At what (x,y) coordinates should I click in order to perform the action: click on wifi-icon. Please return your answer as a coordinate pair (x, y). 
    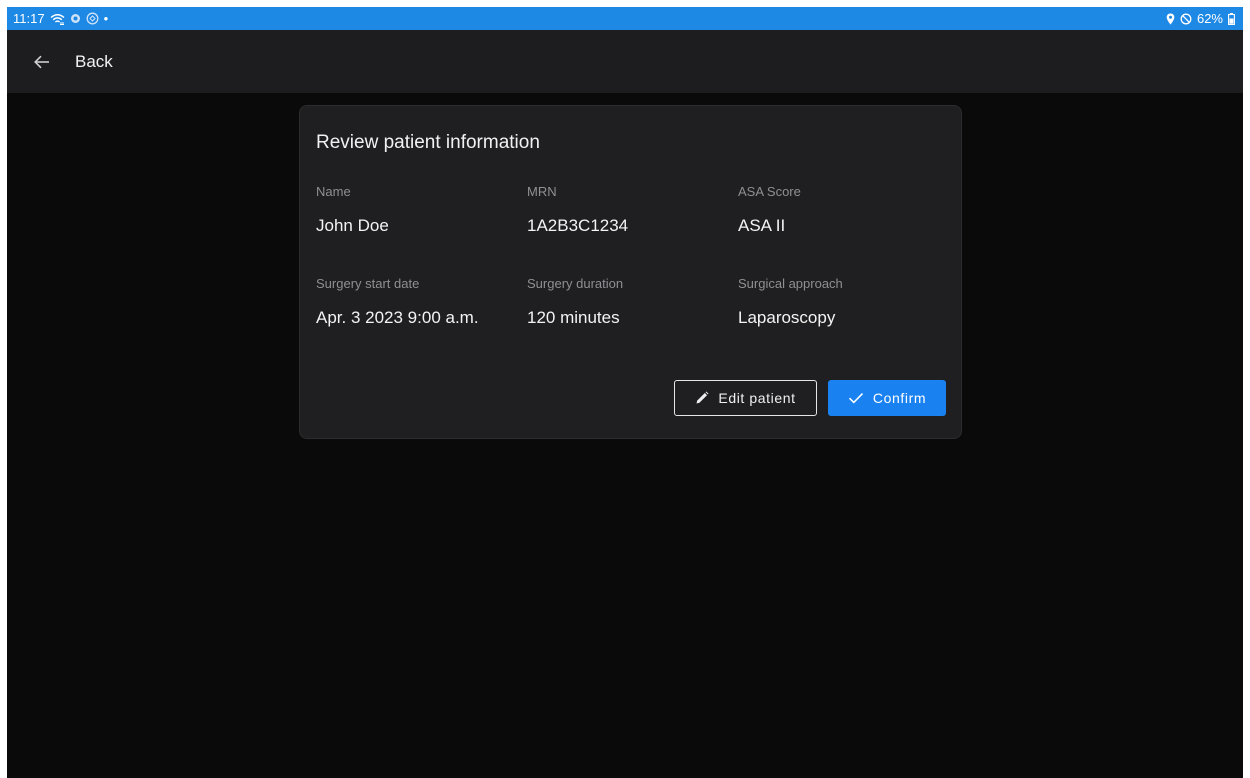
    Looking at the image, I should click on (57, 19).